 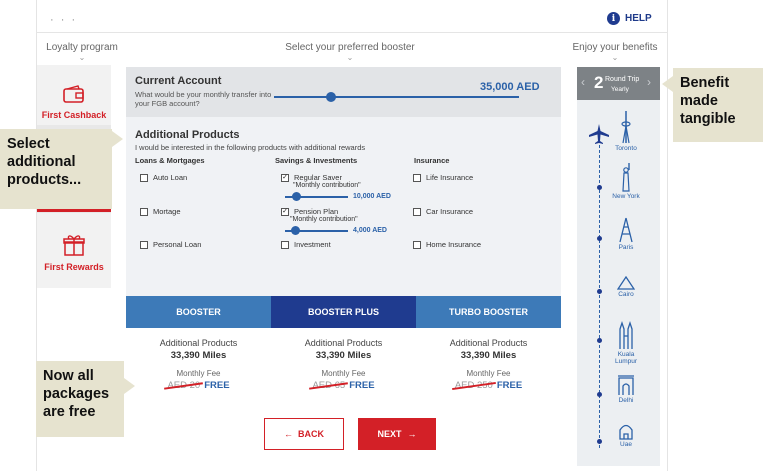 What do you see at coordinates (170, 244) in the screenshot?
I see `checkbox-personal-loan: Personal Loan` at bounding box center [170, 244].